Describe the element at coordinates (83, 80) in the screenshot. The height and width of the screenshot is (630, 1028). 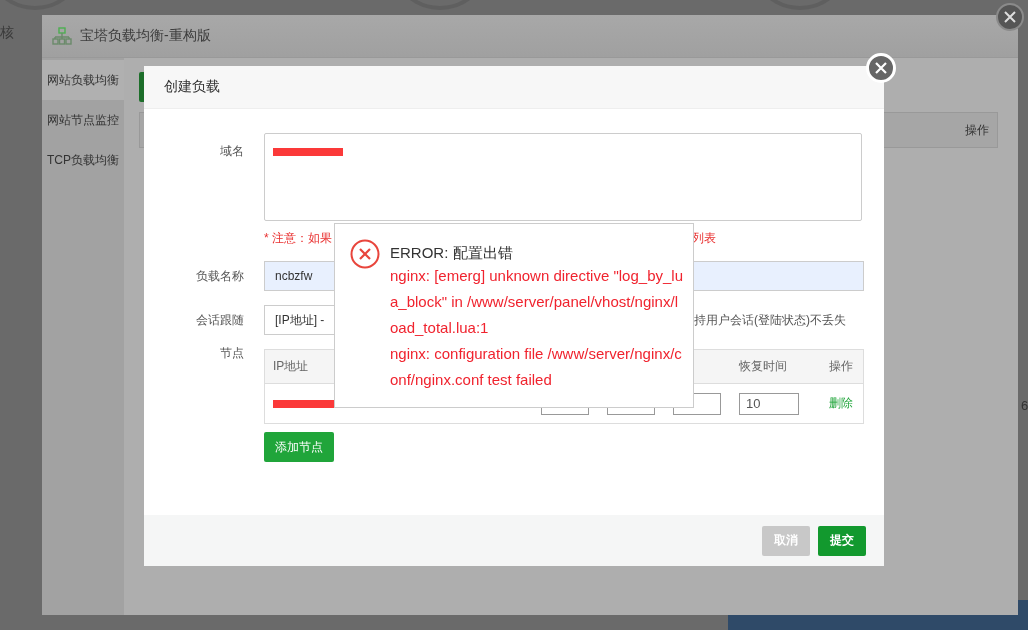
I see `sidebar-item: 网站负载均衡` at that location.